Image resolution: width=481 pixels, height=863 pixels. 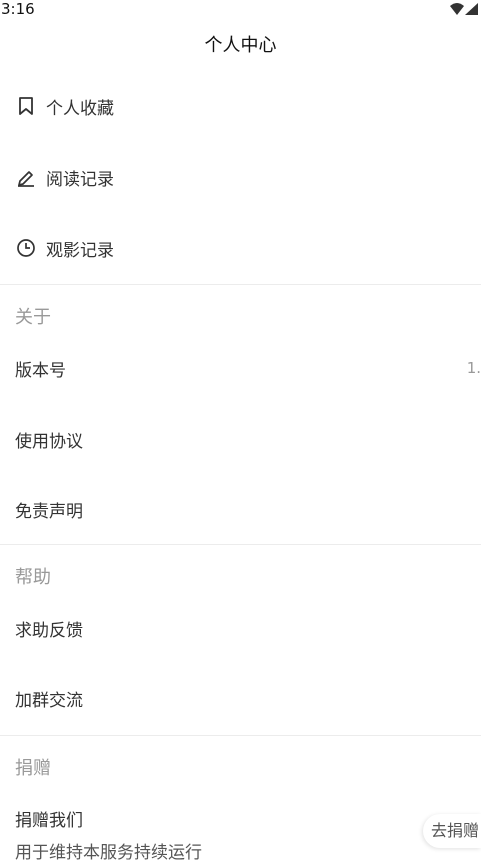 I want to click on wifi-icon, so click(x=457, y=9).